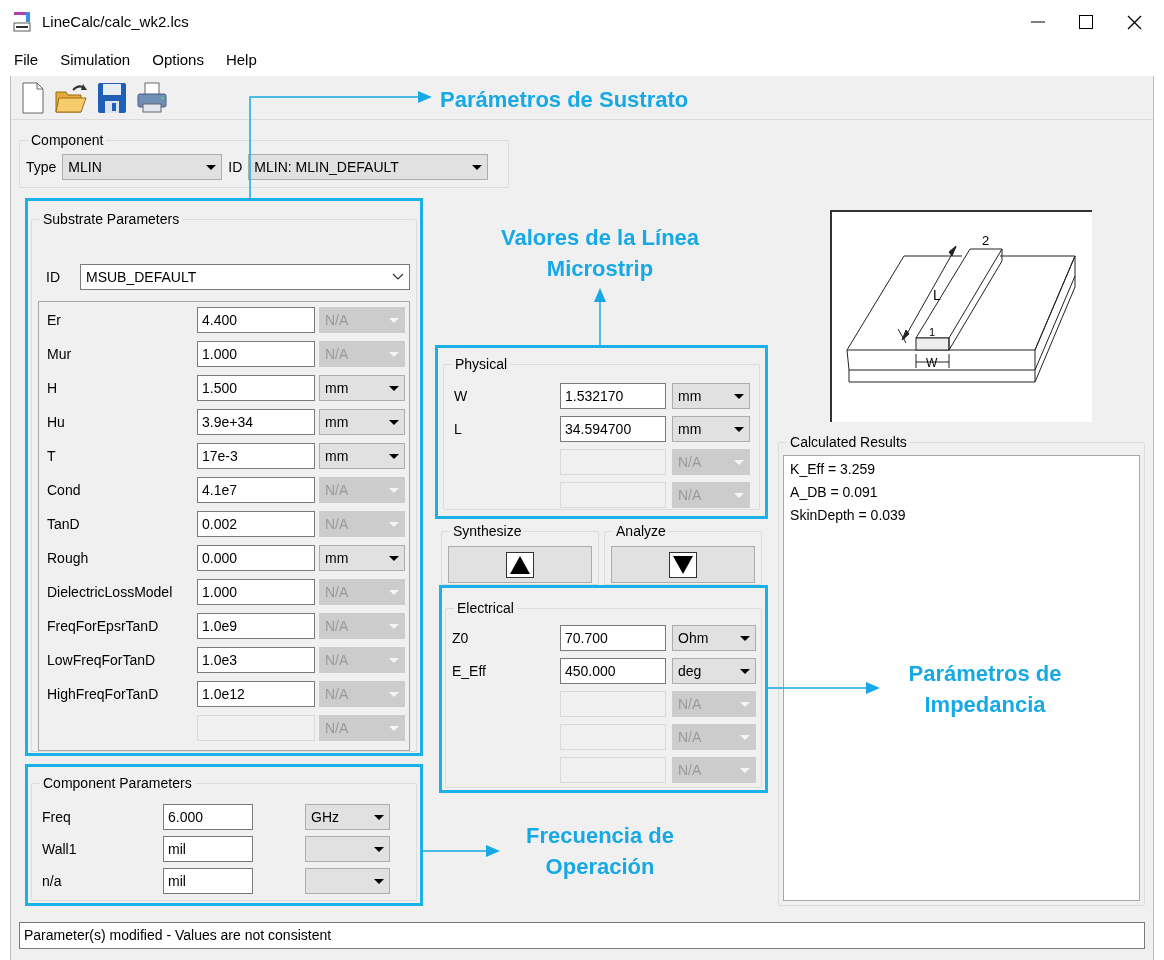 The height and width of the screenshot is (960, 1164). What do you see at coordinates (142, 167) in the screenshot?
I see `dropdown: MLIN` at bounding box center [142, 167].